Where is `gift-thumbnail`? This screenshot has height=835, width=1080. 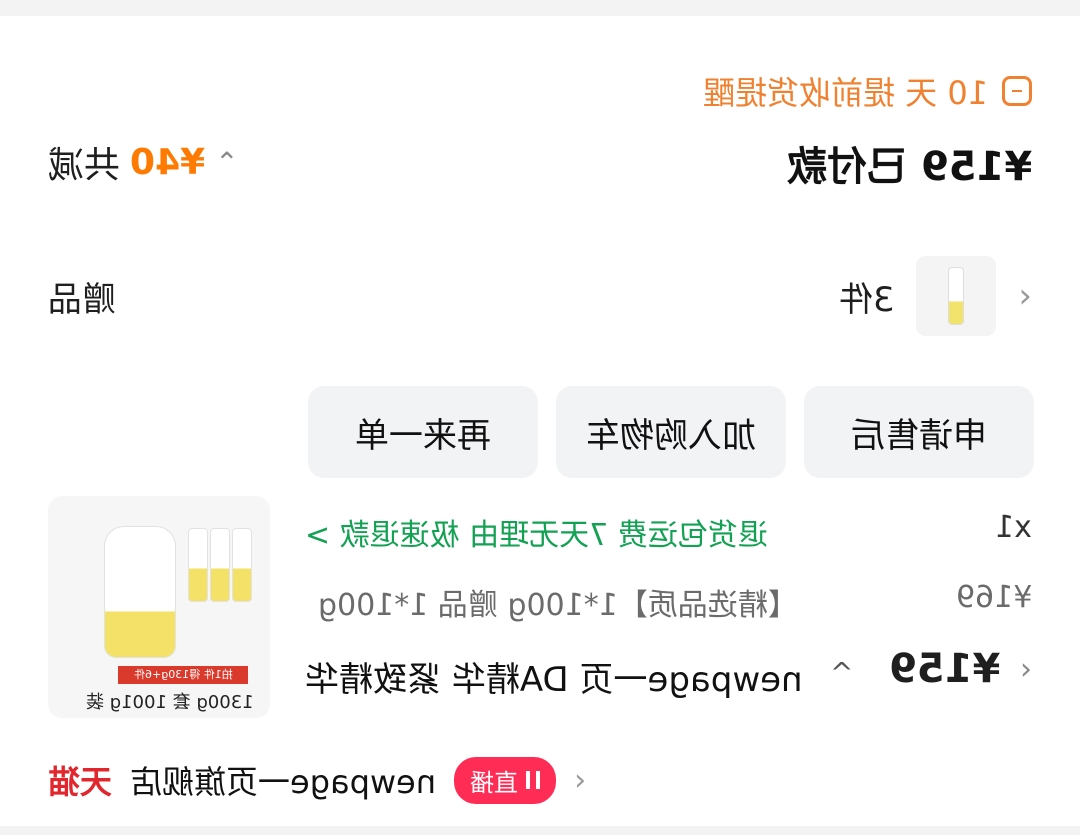
gift-thumbnail is located at coordinates (956, 296).